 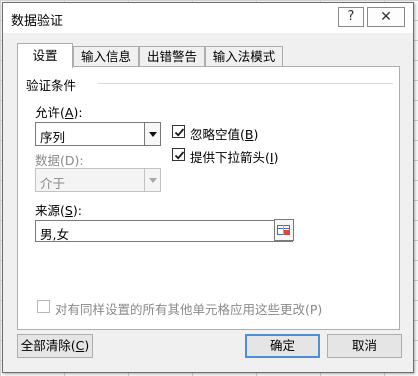 I want to click on clear-all-button: 全部清除(C), so click(x=55, y=346).